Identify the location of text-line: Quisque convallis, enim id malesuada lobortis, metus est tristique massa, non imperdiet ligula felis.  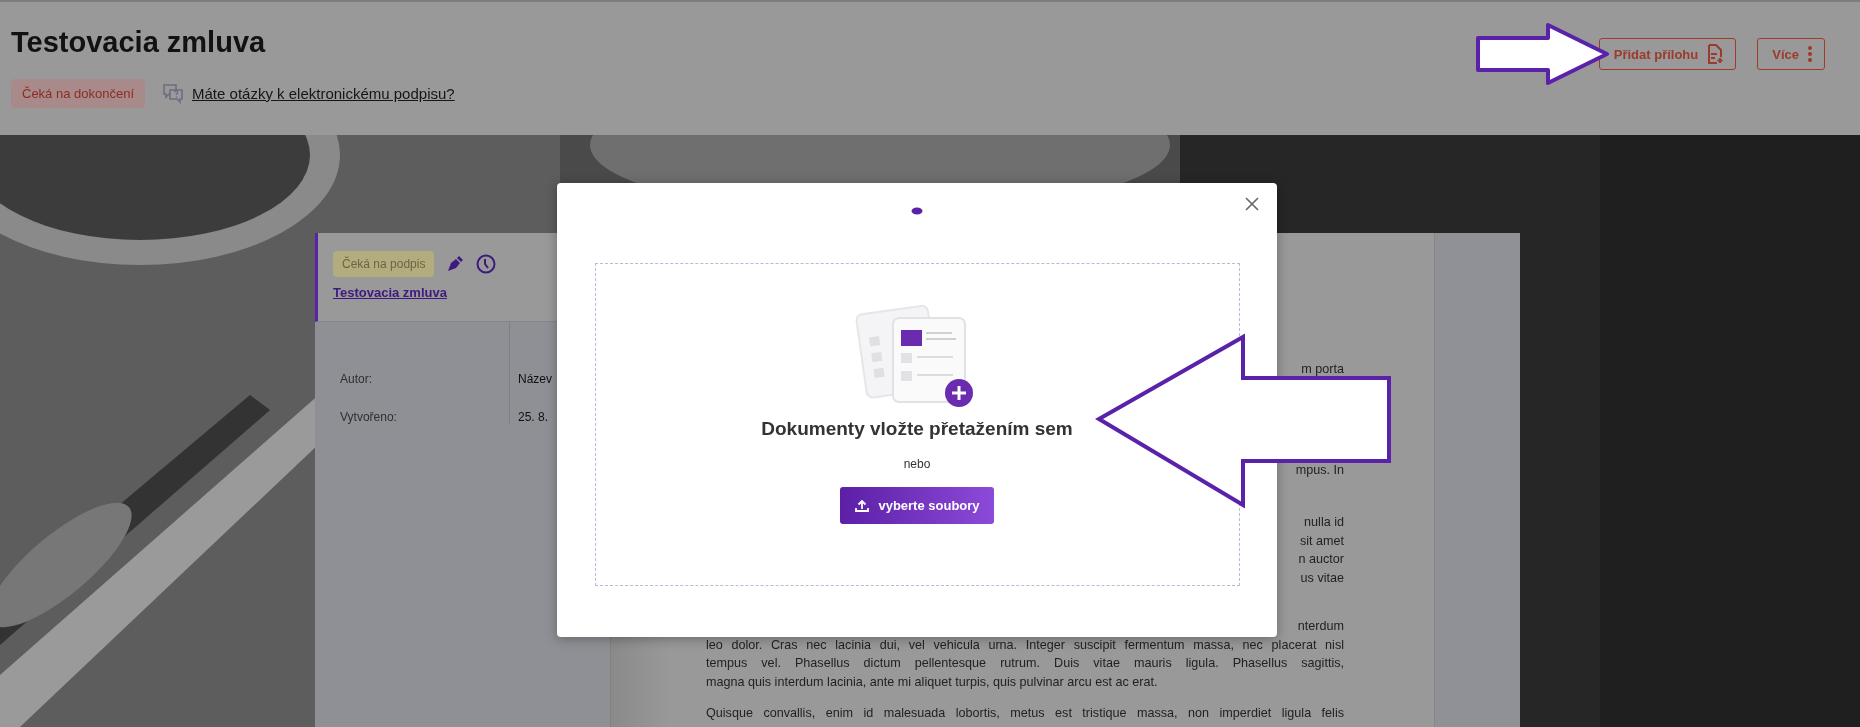
(1025, 713).